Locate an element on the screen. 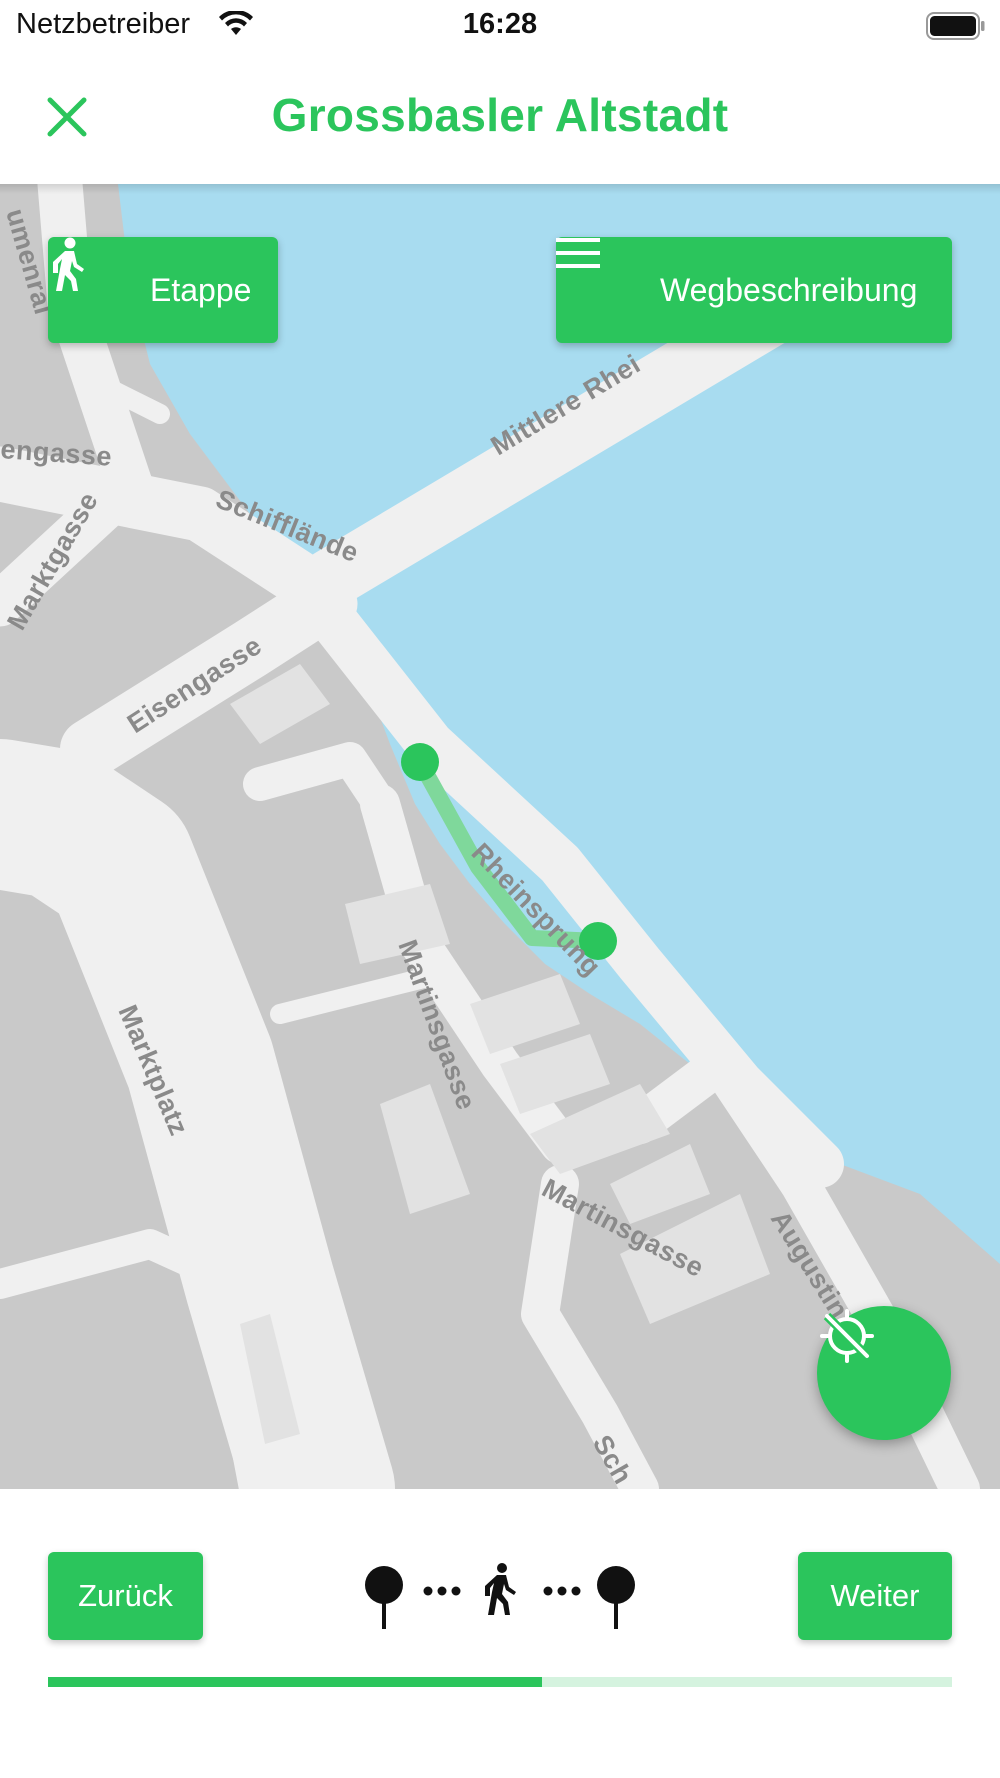 This screenshot has height=1778, width=1000. etappe-button: Etappe is located at coordinates (163, 290).